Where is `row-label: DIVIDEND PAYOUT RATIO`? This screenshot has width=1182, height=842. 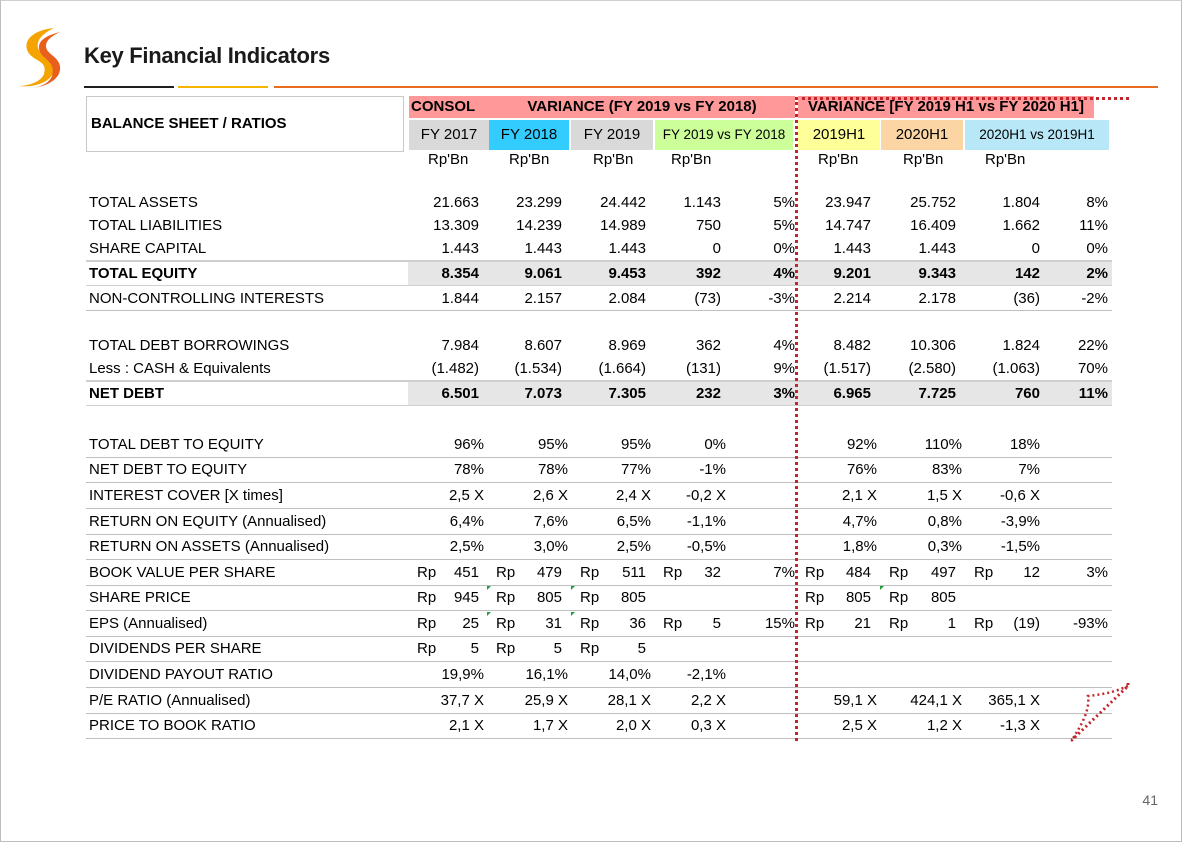 row-label: DIVIDEND PAYOUT RATIO is located at coordinates (181, 674).